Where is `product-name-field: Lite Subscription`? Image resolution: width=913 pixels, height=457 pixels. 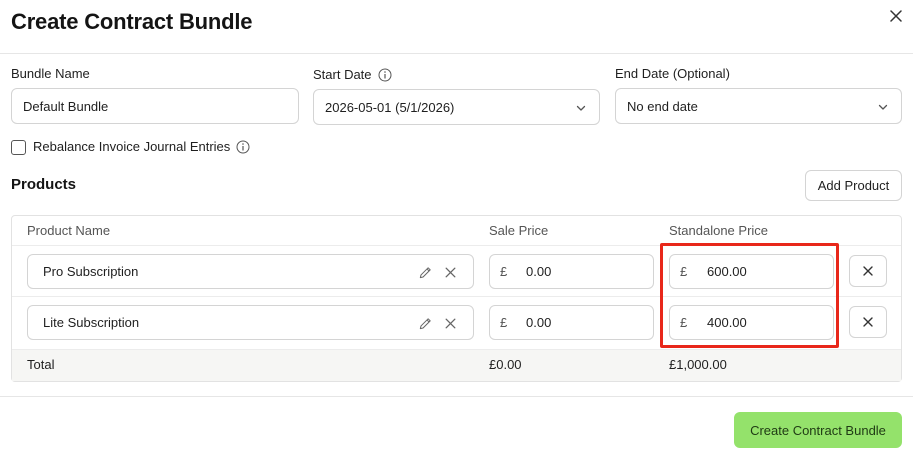 product-name-field: Lite Subscription is located at coordinates (250, 322).